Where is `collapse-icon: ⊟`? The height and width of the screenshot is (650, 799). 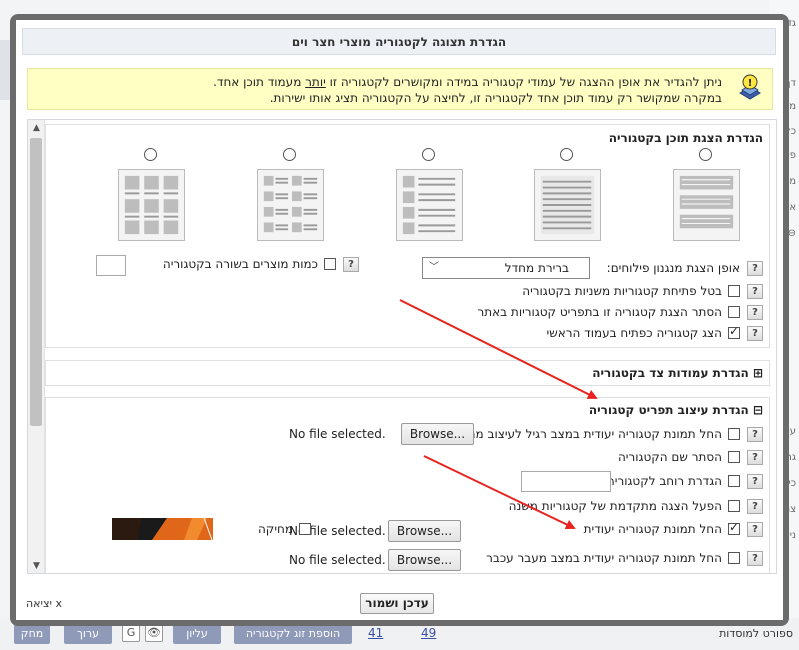 collapse-icon: ⊟ is located at coordinates (758, 410).